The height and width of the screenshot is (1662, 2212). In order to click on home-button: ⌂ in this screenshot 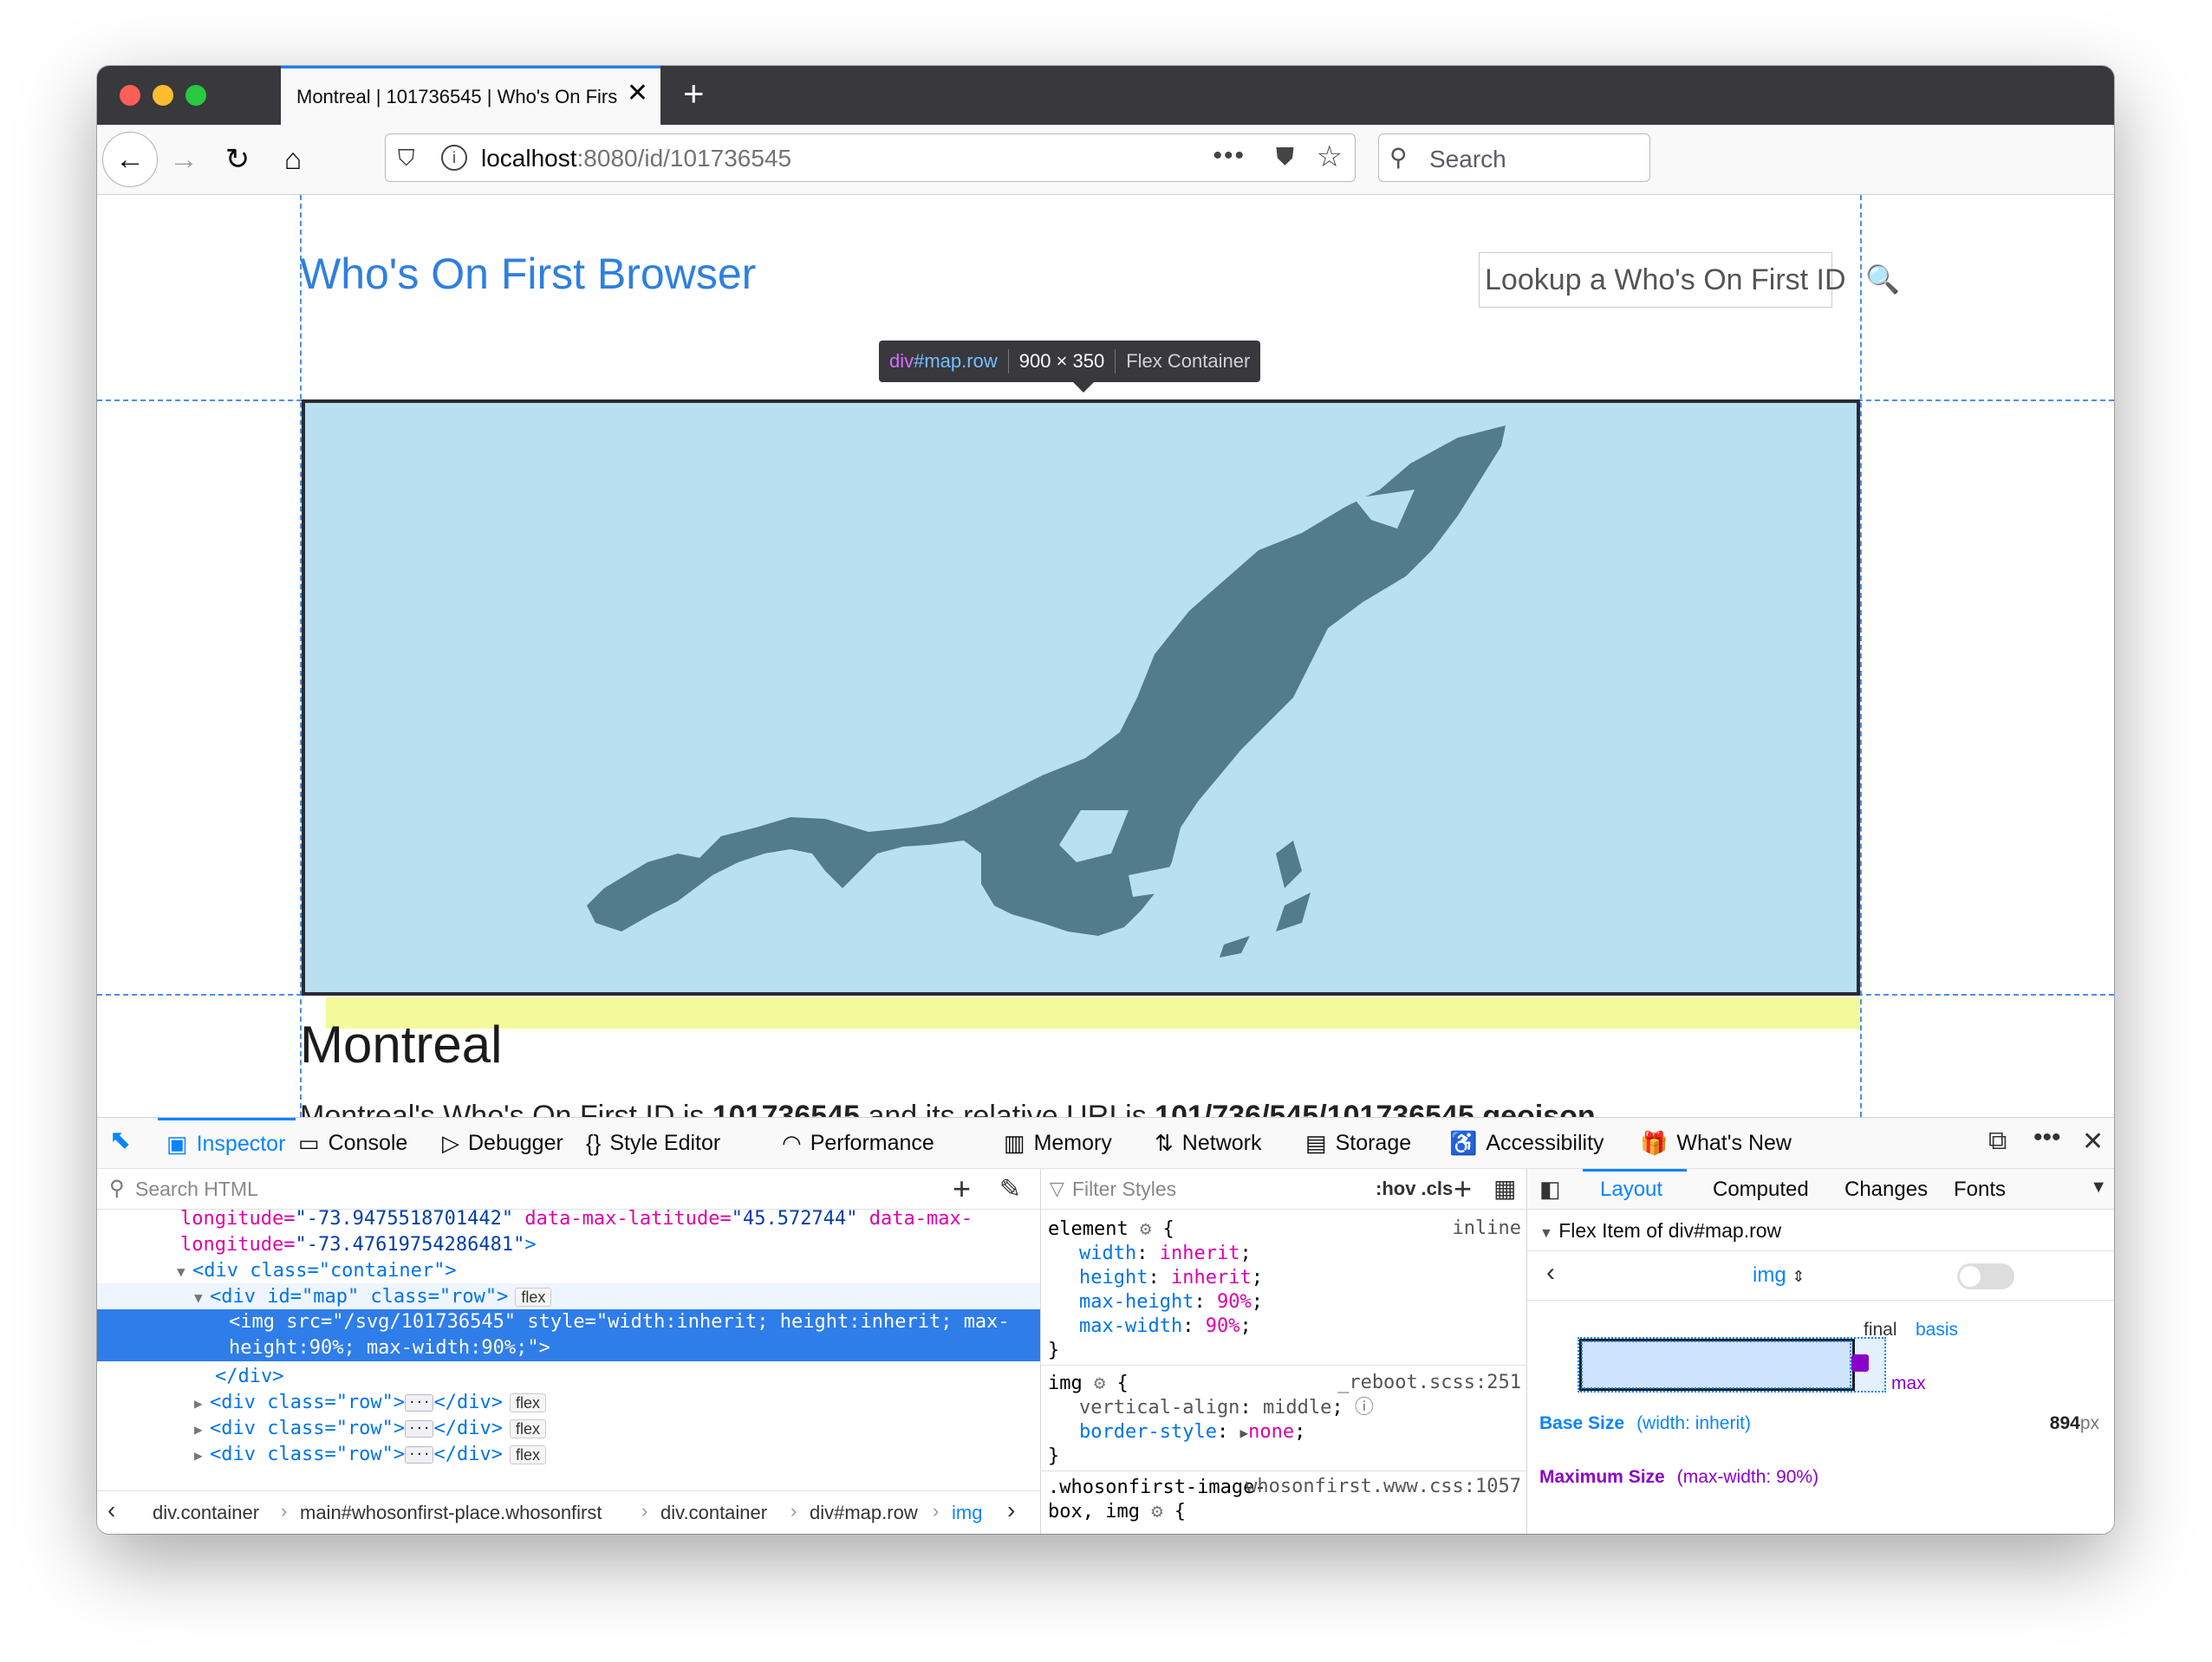, I will do `click(293, 159)`.